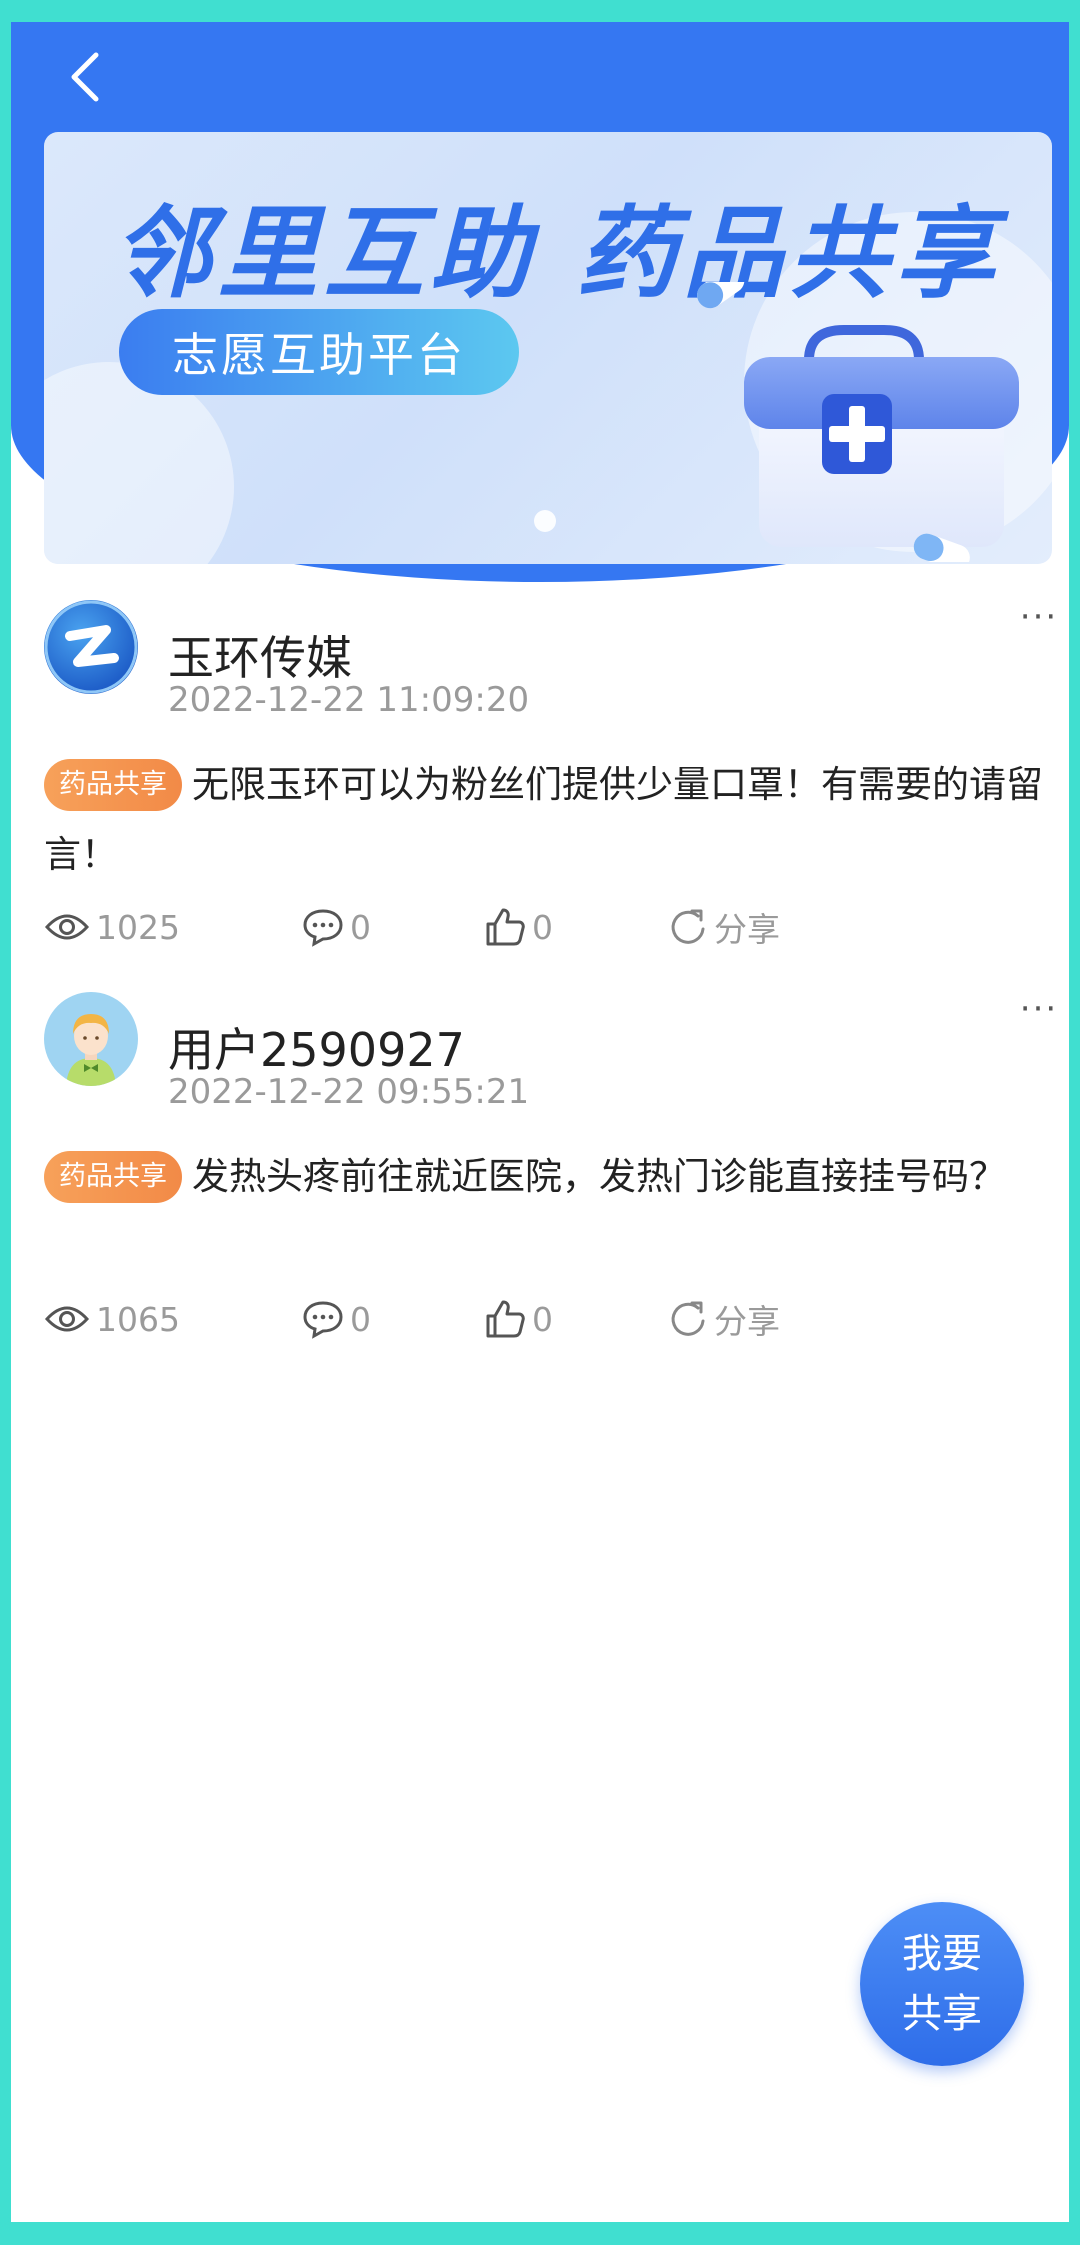  Describe the element at coordinates (942, 2014) in the screenshot. I see `fab-label-line2: 共享` at that location.